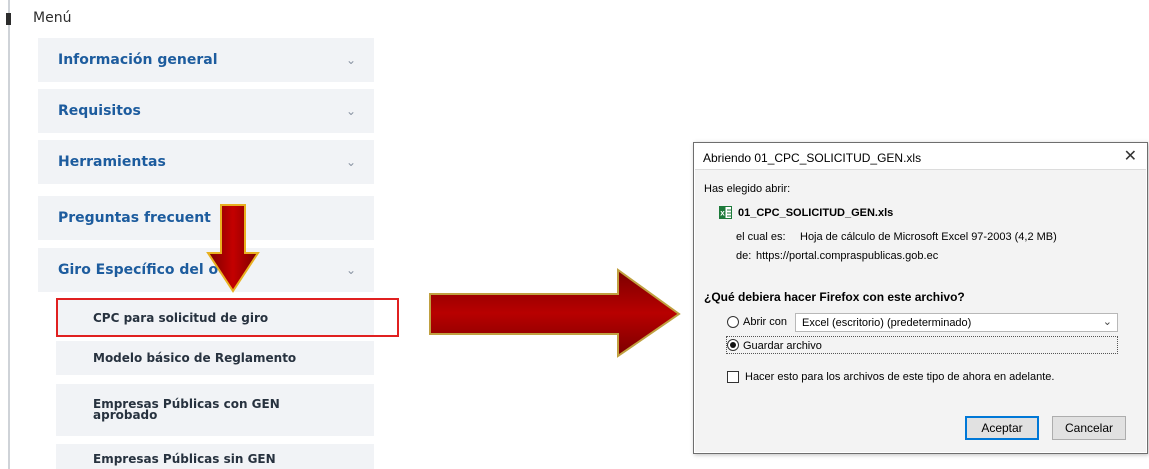 The image size is (1149, 469). I want to click on arrow-right-icon, so click(555, 313).